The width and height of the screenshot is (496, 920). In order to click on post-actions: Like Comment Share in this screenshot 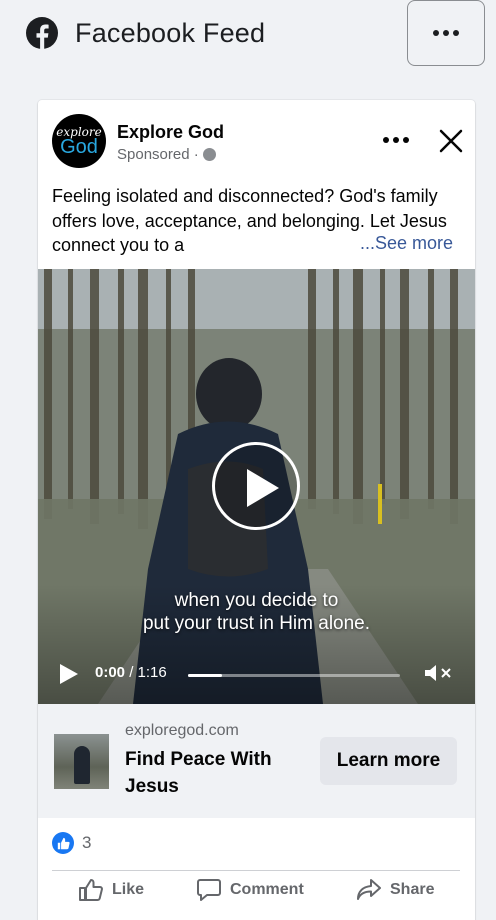, I will do `click(256, 893)`.